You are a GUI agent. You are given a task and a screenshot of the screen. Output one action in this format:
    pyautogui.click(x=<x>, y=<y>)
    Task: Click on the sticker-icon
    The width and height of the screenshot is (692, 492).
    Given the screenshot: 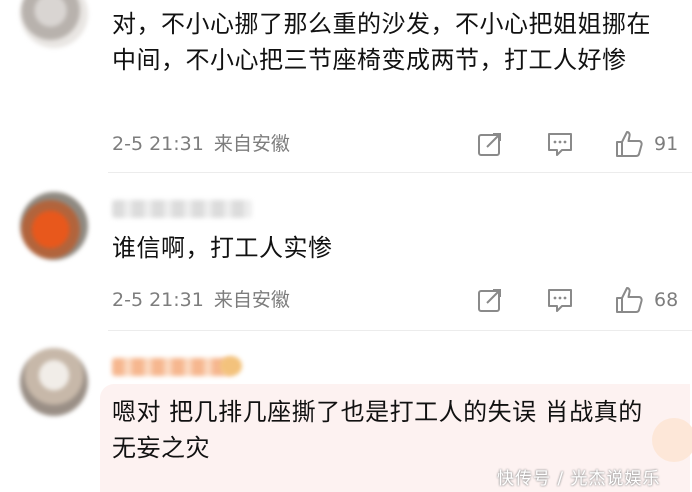 What is the action you would take?
    pyautogui.click(x=672, y=440)
    